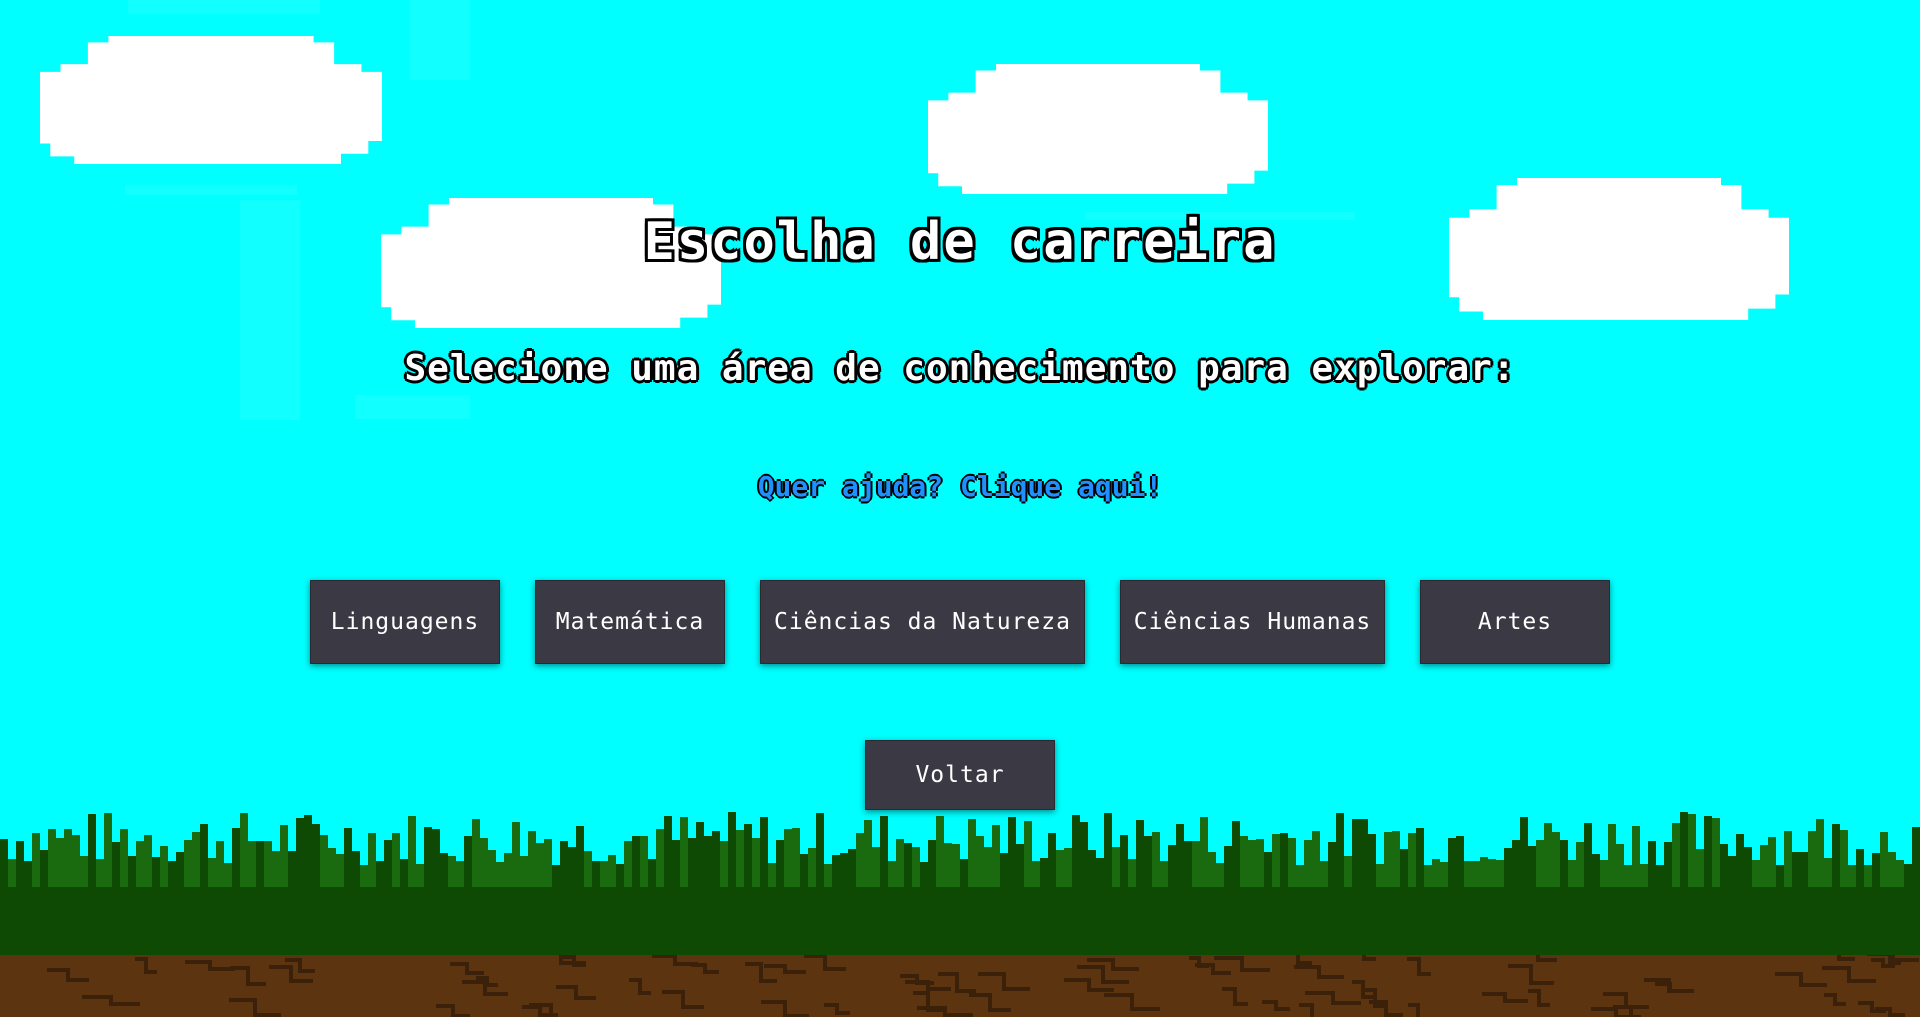  What do you see at coordinates (960, 849) in the screenshot?
I see `grass-blades` at bounding box center [960, 849].